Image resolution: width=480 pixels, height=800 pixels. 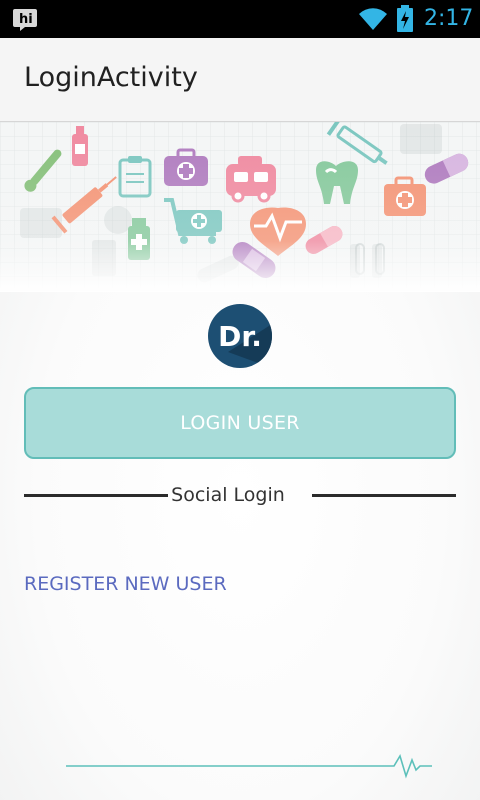 I want to click on status-bar: hi 2:17, so click(x=240, y=19).